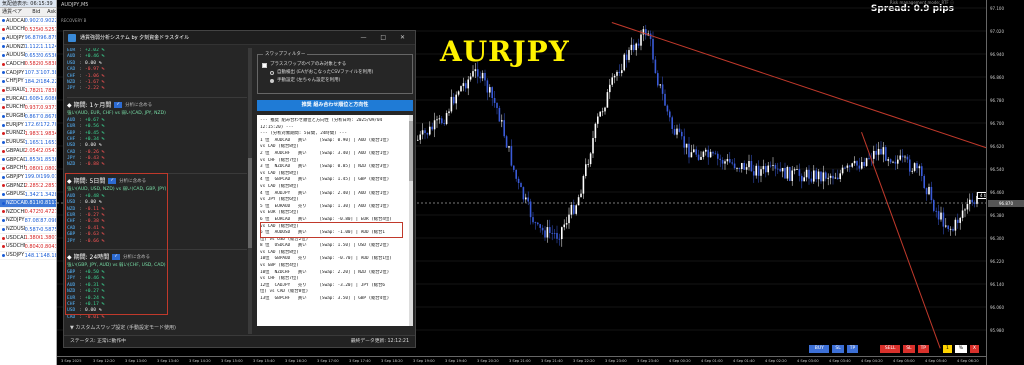 This screenshot has height=365, width=1024. I want to click on market-watch-row: EURCAD1.608491.60866, so click(28, 99).